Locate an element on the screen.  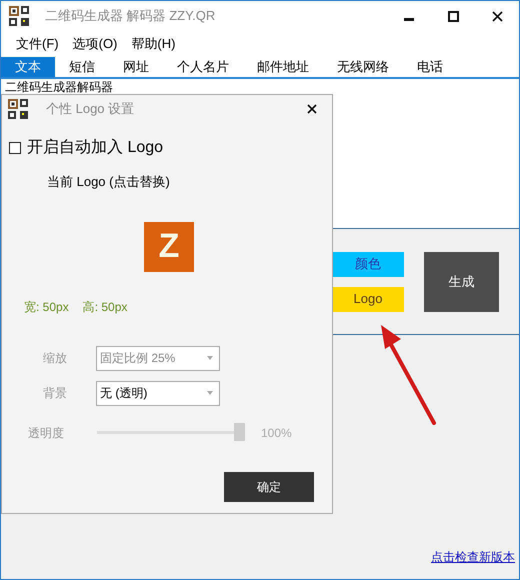
current-logo-label: 当前 Logo (点击替换) is located at coordinates (108, 182).